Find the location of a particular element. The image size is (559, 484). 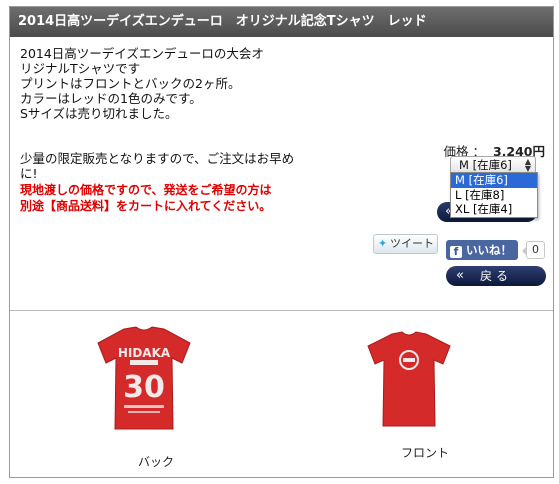

facebook-like-button: f いいね！ is located at coordinates (482, 250).